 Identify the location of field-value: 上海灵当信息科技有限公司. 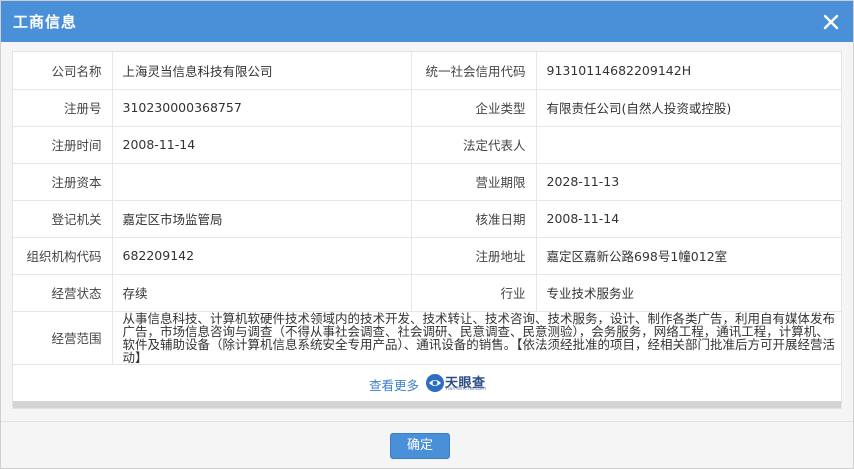
(262, 71).